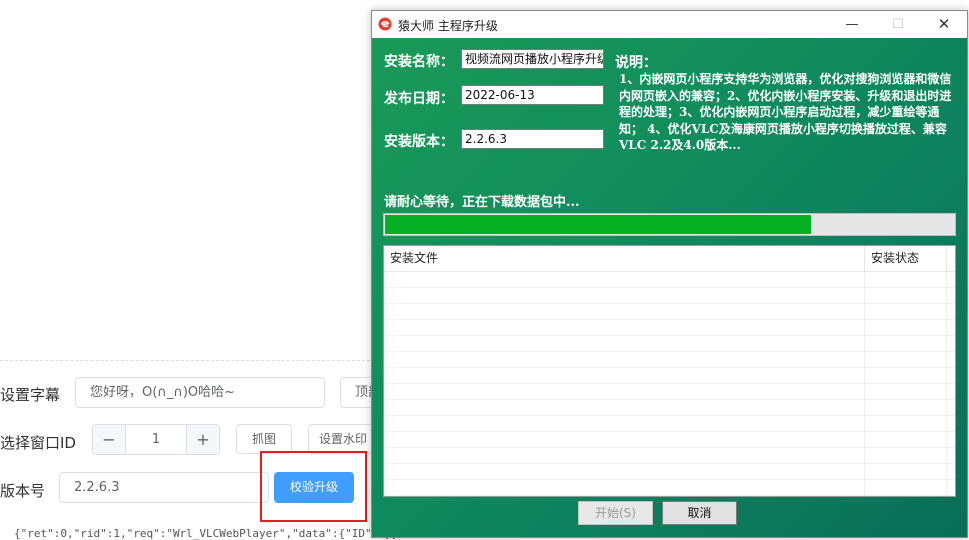  I want to click on install-version-label: 安装版本：, so click(419, 142).